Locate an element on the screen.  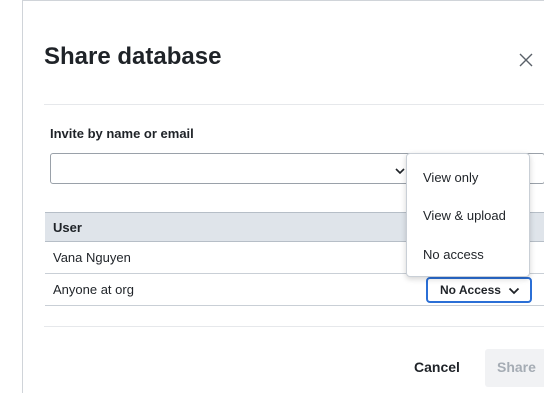
menu-item-view-upload: View & upload is located at coordinates (464, 215).